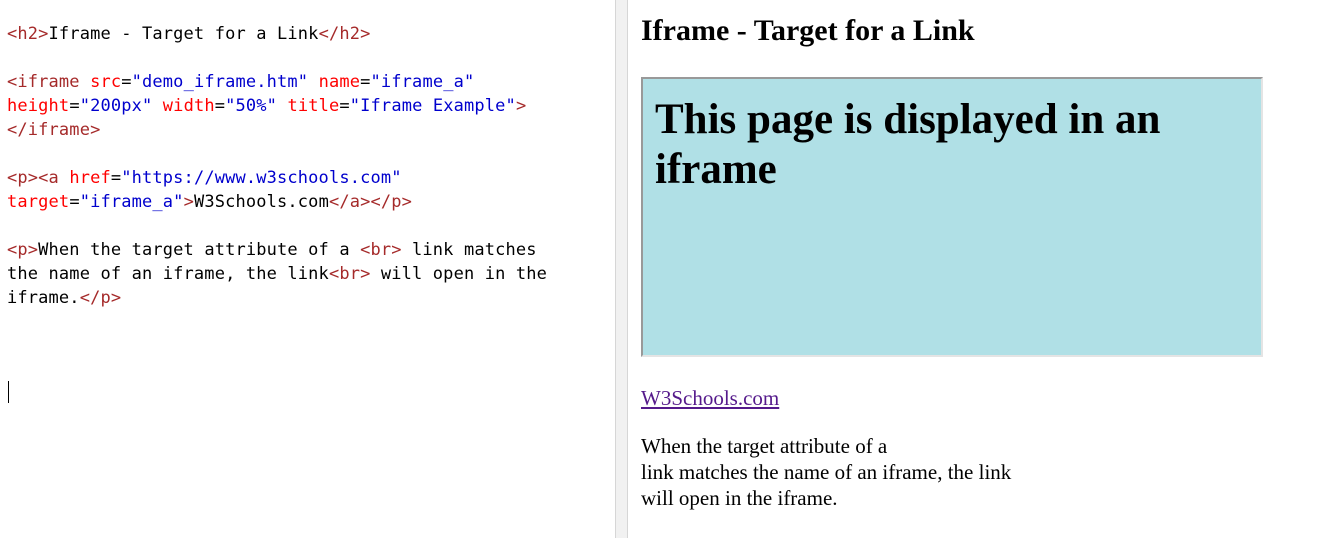  Describe the element at coordinates (908, 144) in the screenshot. I see `iframe-content-heading: This page is displayed in an iframe` at that location.